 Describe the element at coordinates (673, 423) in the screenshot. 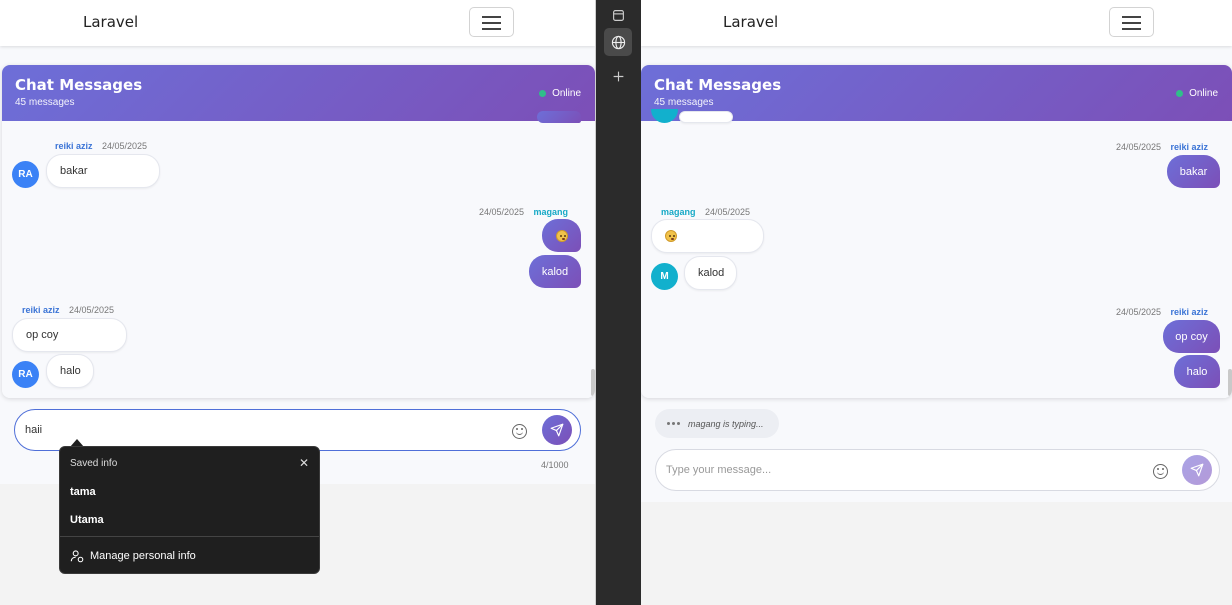

I see `typing-dots-icon` at that location.